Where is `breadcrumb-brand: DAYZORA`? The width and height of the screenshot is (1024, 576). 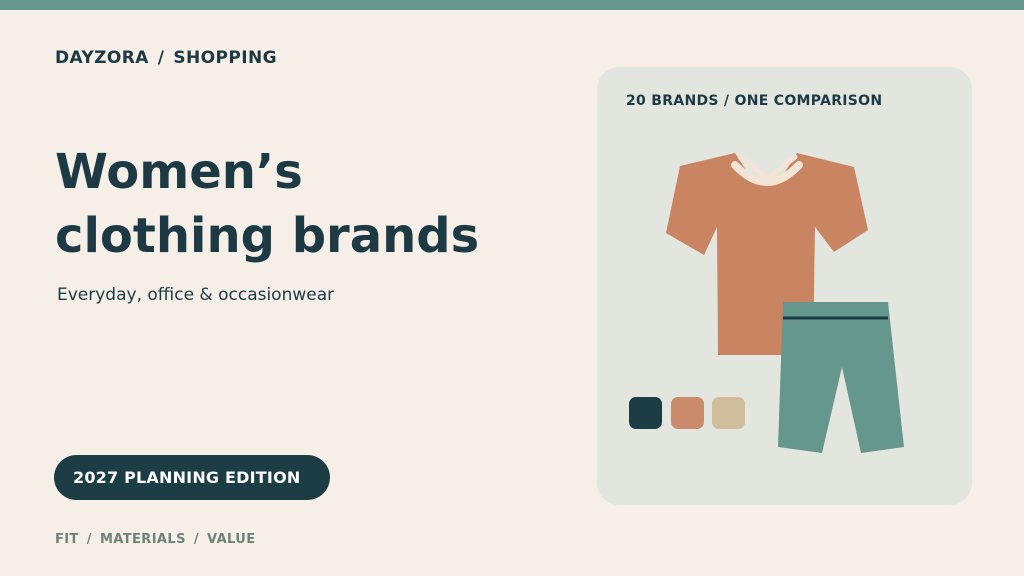 breadcrumb-brand: DAYZORA is located at coordinates (102, 58).